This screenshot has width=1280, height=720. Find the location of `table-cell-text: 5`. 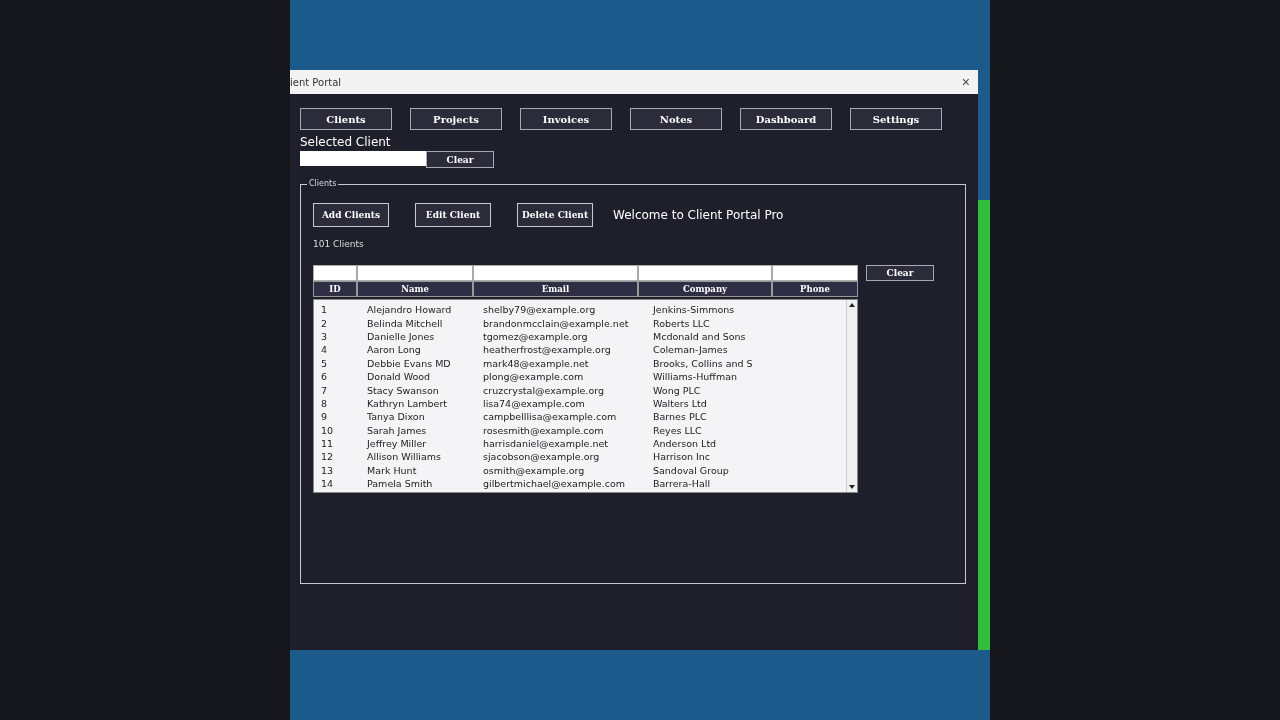

table-cell-text: 5 is located at coordinates (325, 363).